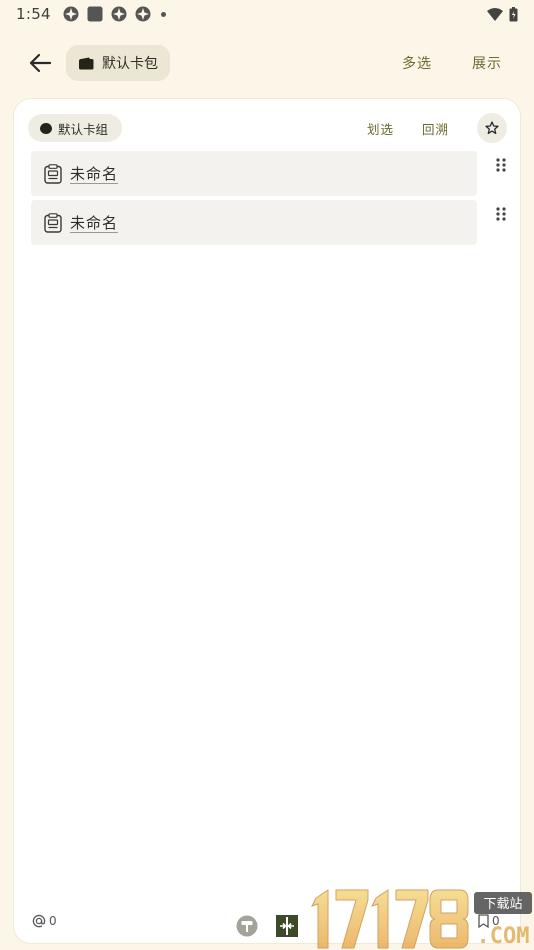 This screenshot has width=534, height=950. I want to click on group-dot-icon, so click(46, 128).